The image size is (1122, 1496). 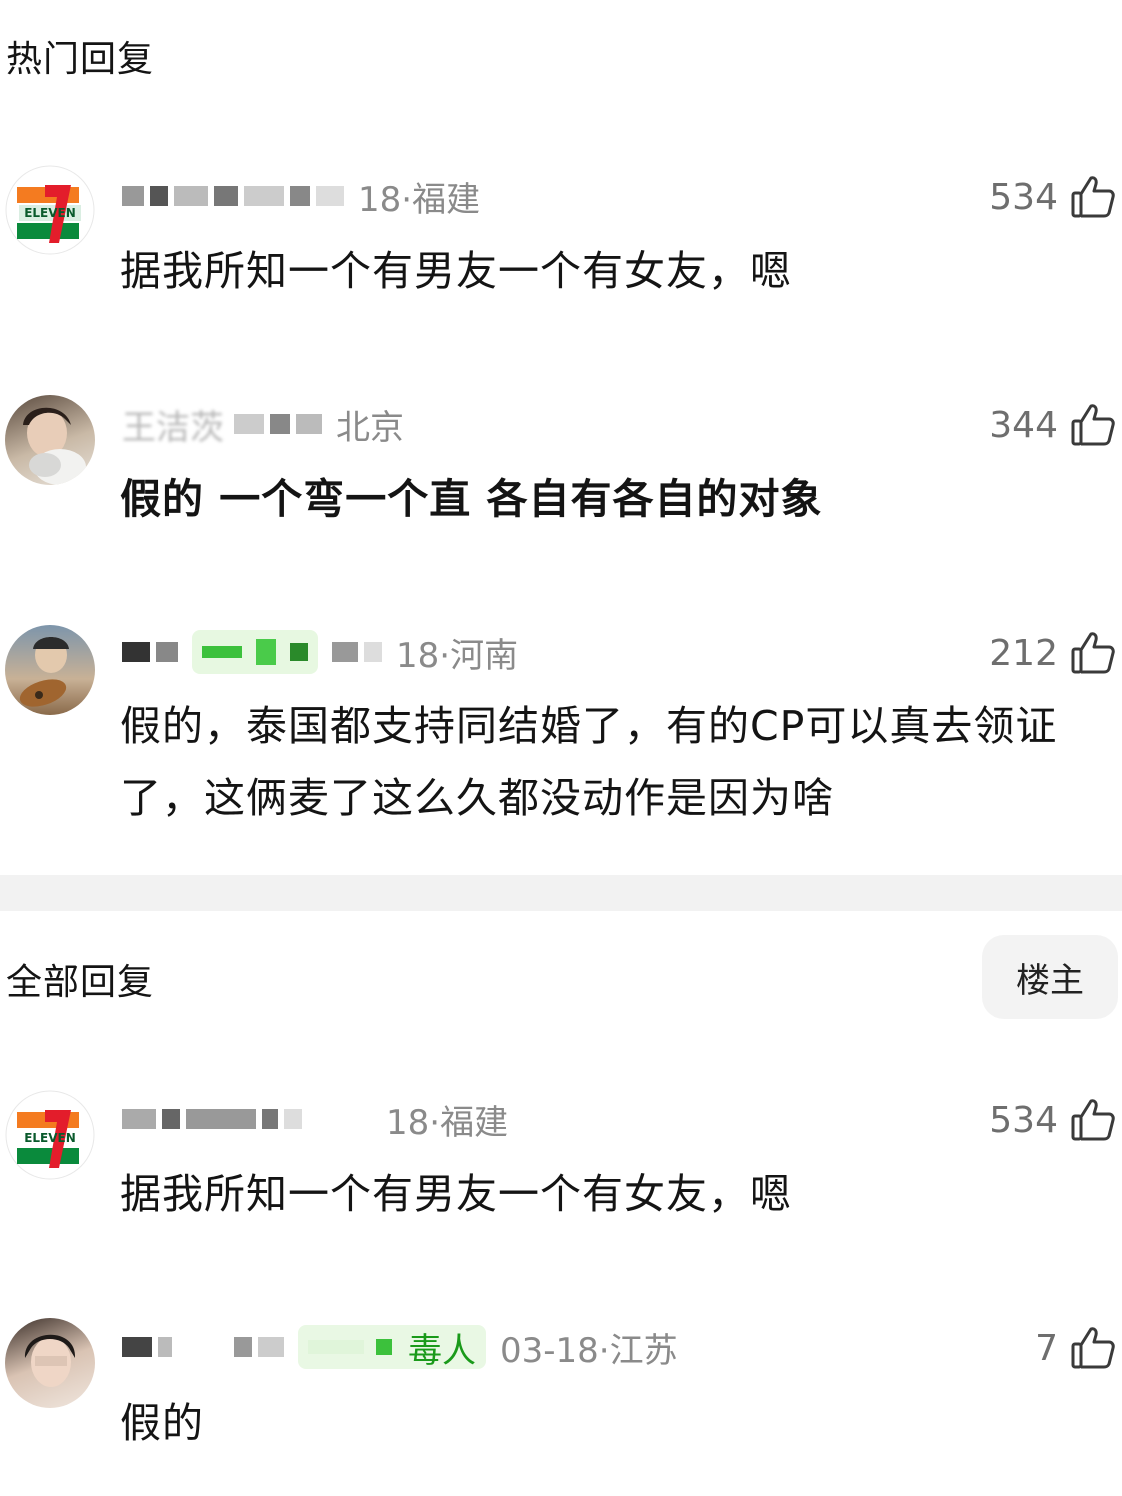 I want to click on comment-text: 假的, so click(x=162, y=1423).